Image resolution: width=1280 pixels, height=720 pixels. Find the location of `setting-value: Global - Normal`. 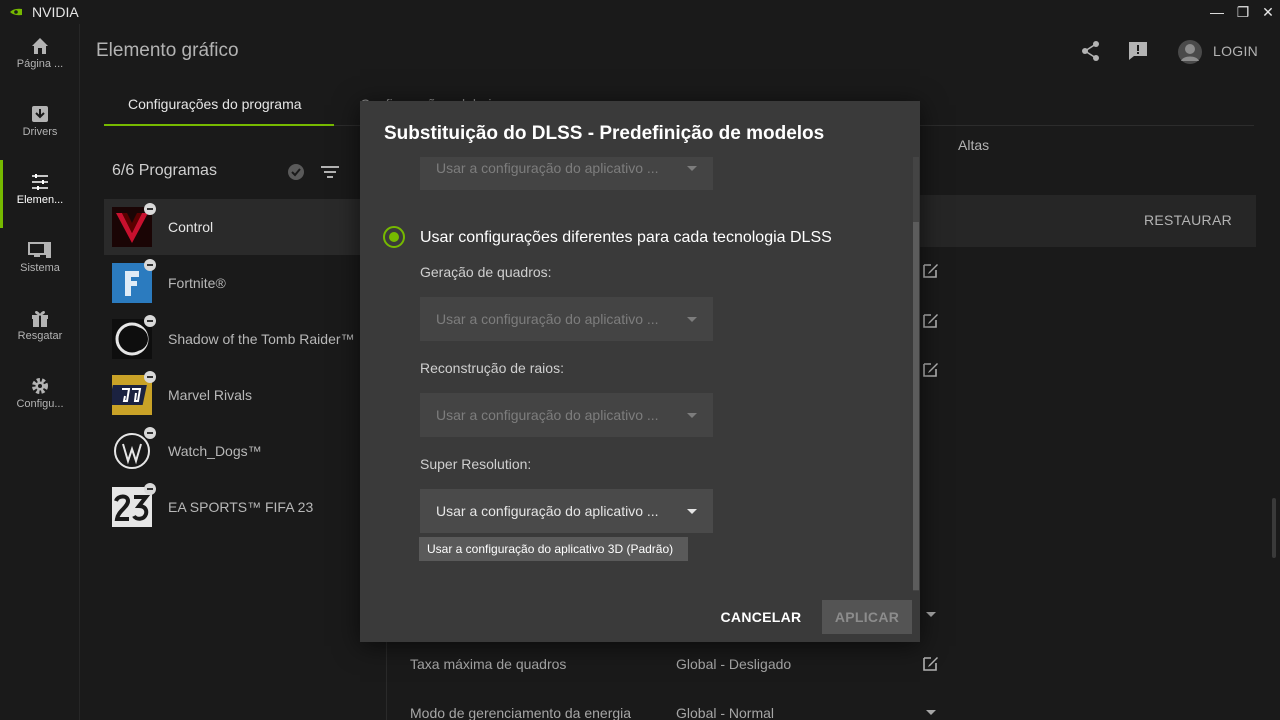

setting-value: Global - Normal is located at coordinates (725, 712).